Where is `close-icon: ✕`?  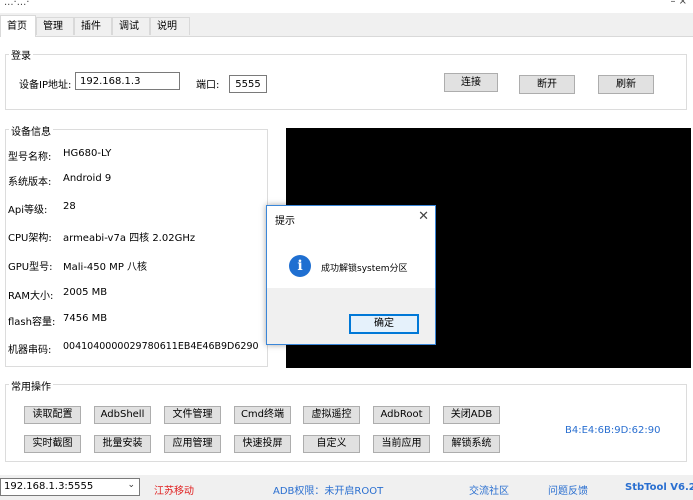 close-icon: ✕ is located at coordinates (423, 216).